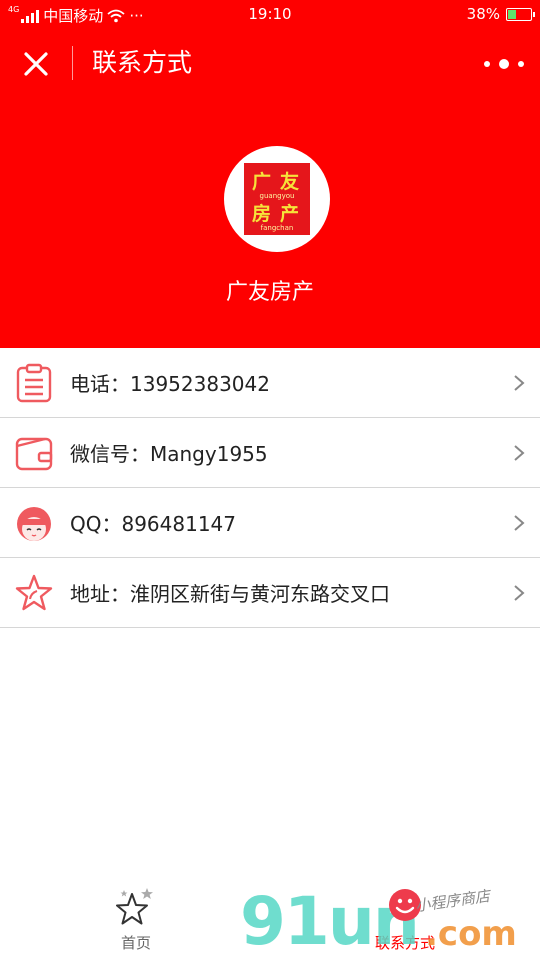 This screenshot has width=540, height=960. I want to click on battery-fill, so click(512, 14).